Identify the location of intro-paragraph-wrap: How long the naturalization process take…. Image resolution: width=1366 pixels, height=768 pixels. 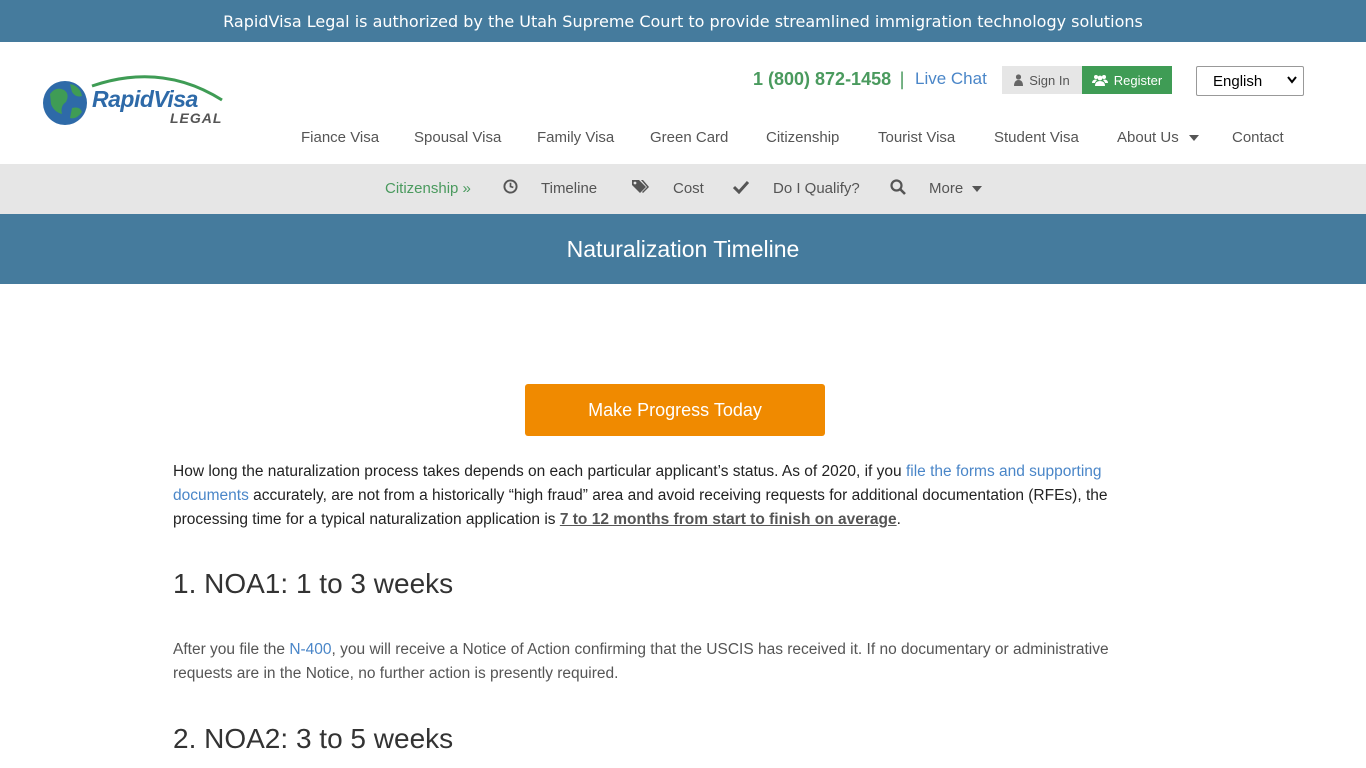
(668, 496).